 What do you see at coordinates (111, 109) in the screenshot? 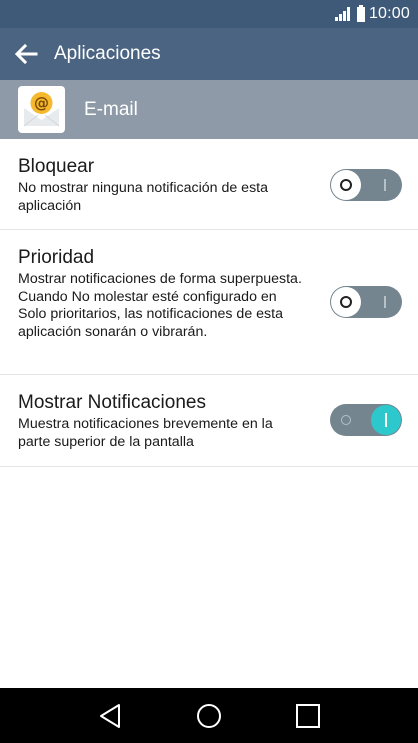
I see `app-name: E-mail` at bounding box center [111, 109].